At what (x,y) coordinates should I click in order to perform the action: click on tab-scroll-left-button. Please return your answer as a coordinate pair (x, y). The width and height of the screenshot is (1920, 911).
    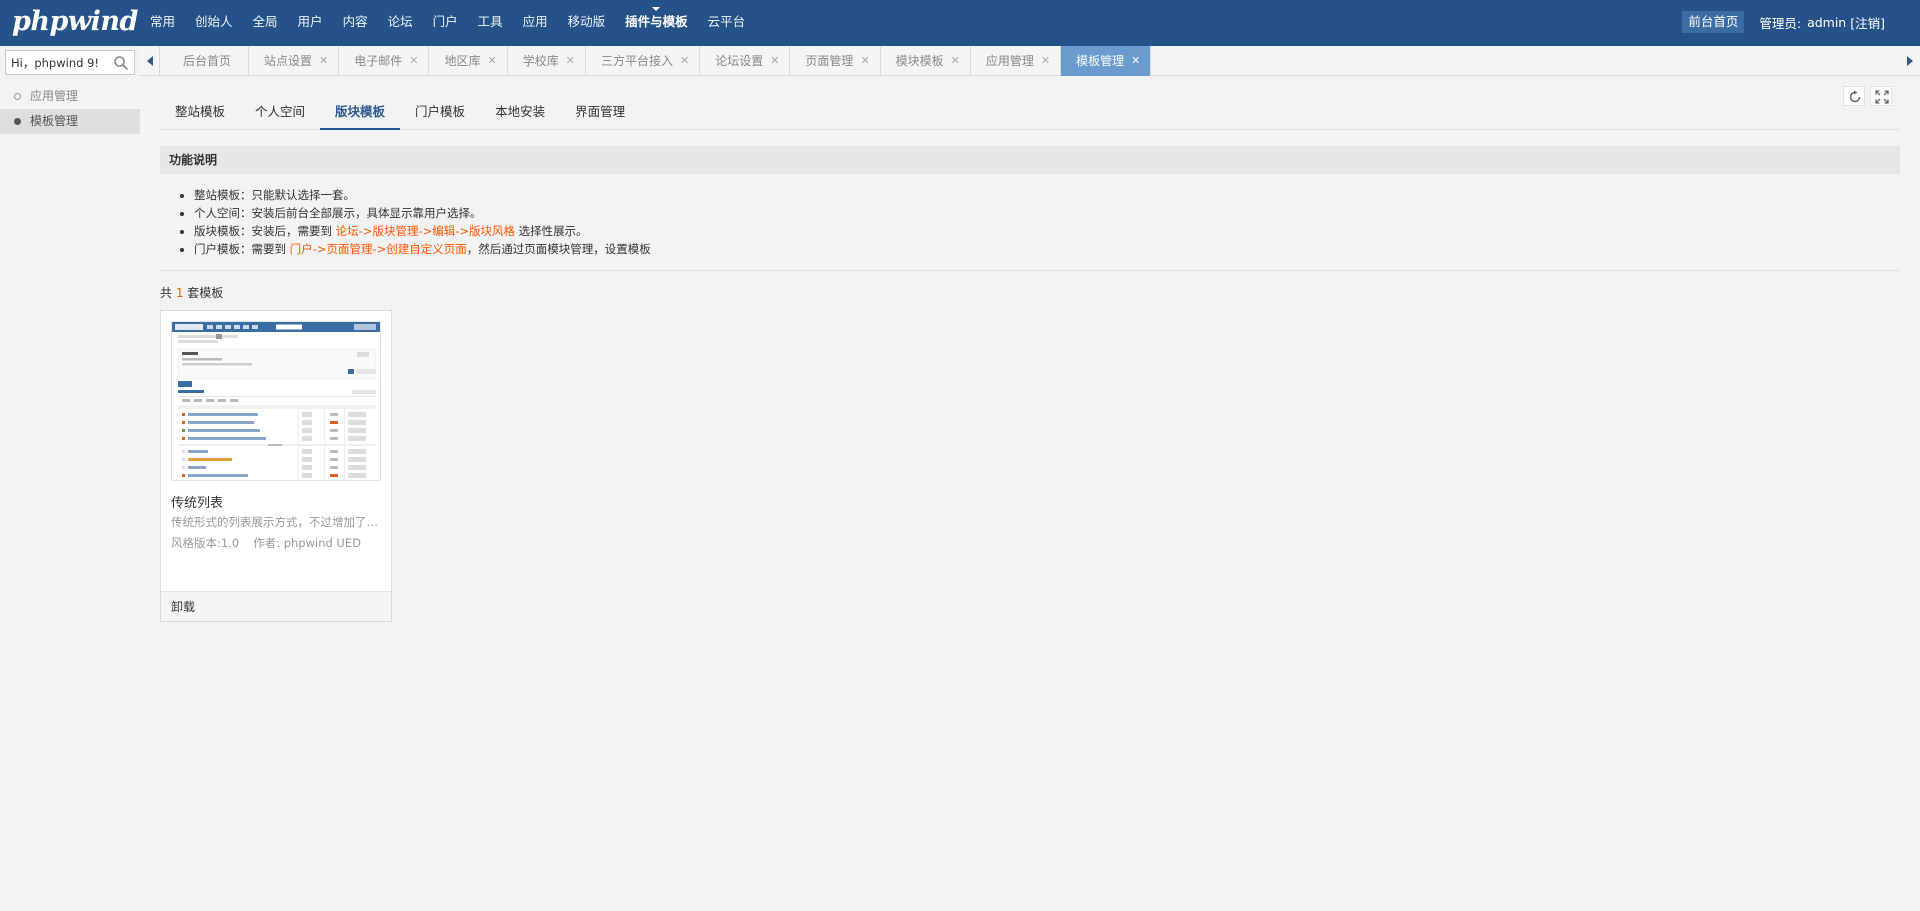
    Looking at the image, I should click on (150, 61).